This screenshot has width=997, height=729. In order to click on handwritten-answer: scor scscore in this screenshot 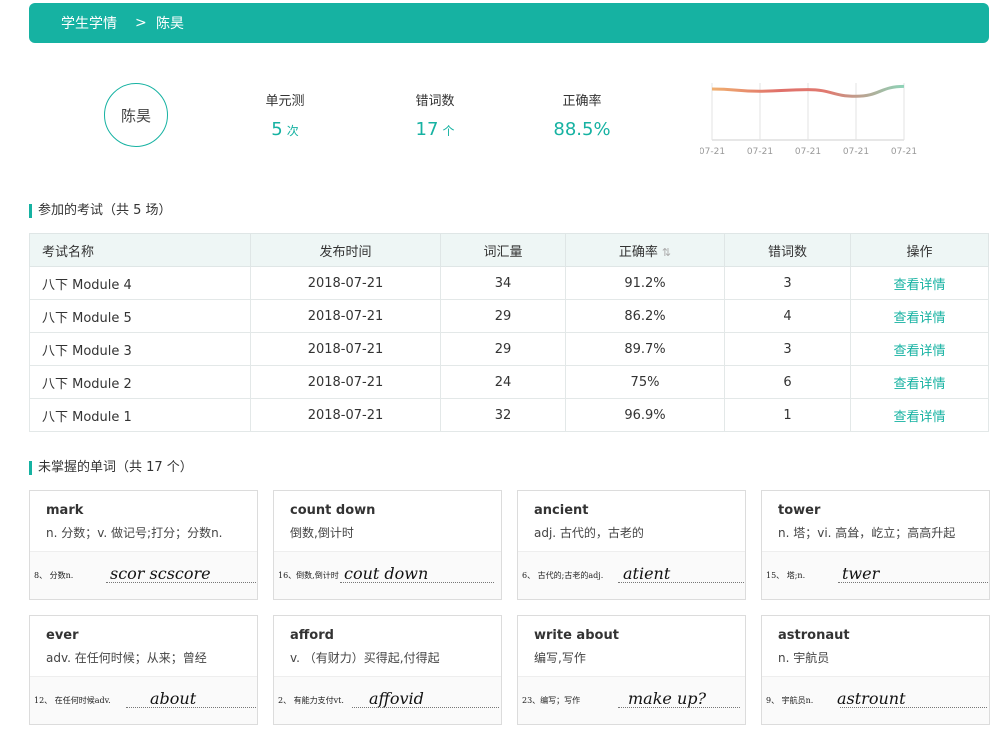, I will do `click(160, 573)`.